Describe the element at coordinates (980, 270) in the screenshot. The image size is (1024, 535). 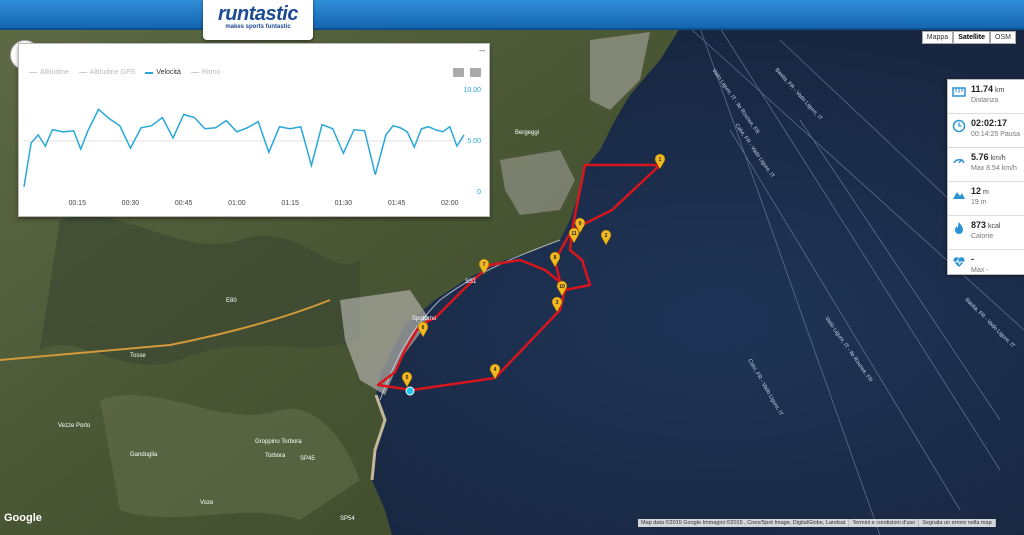
I see `stat-label: Max -` at that location.